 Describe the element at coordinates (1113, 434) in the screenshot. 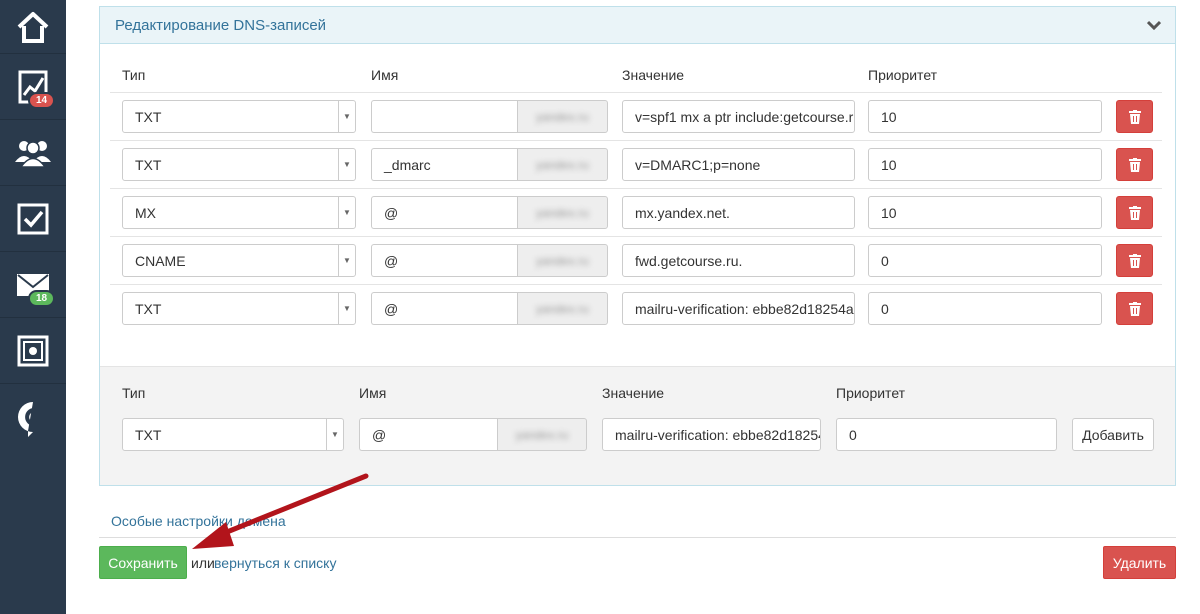

I see `add-record-button: Добавить` at that location.